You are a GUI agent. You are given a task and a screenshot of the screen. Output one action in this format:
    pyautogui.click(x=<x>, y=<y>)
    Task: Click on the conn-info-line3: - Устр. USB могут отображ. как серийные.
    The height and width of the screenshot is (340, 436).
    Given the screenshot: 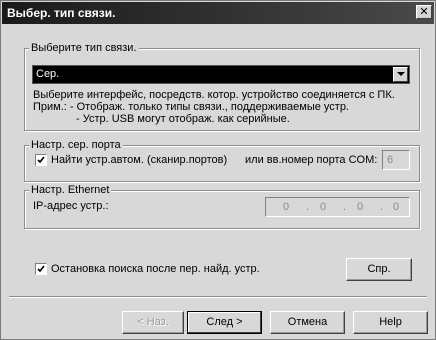 What is the action you would take?
    pyautogui.click(x=183, y=119)
    